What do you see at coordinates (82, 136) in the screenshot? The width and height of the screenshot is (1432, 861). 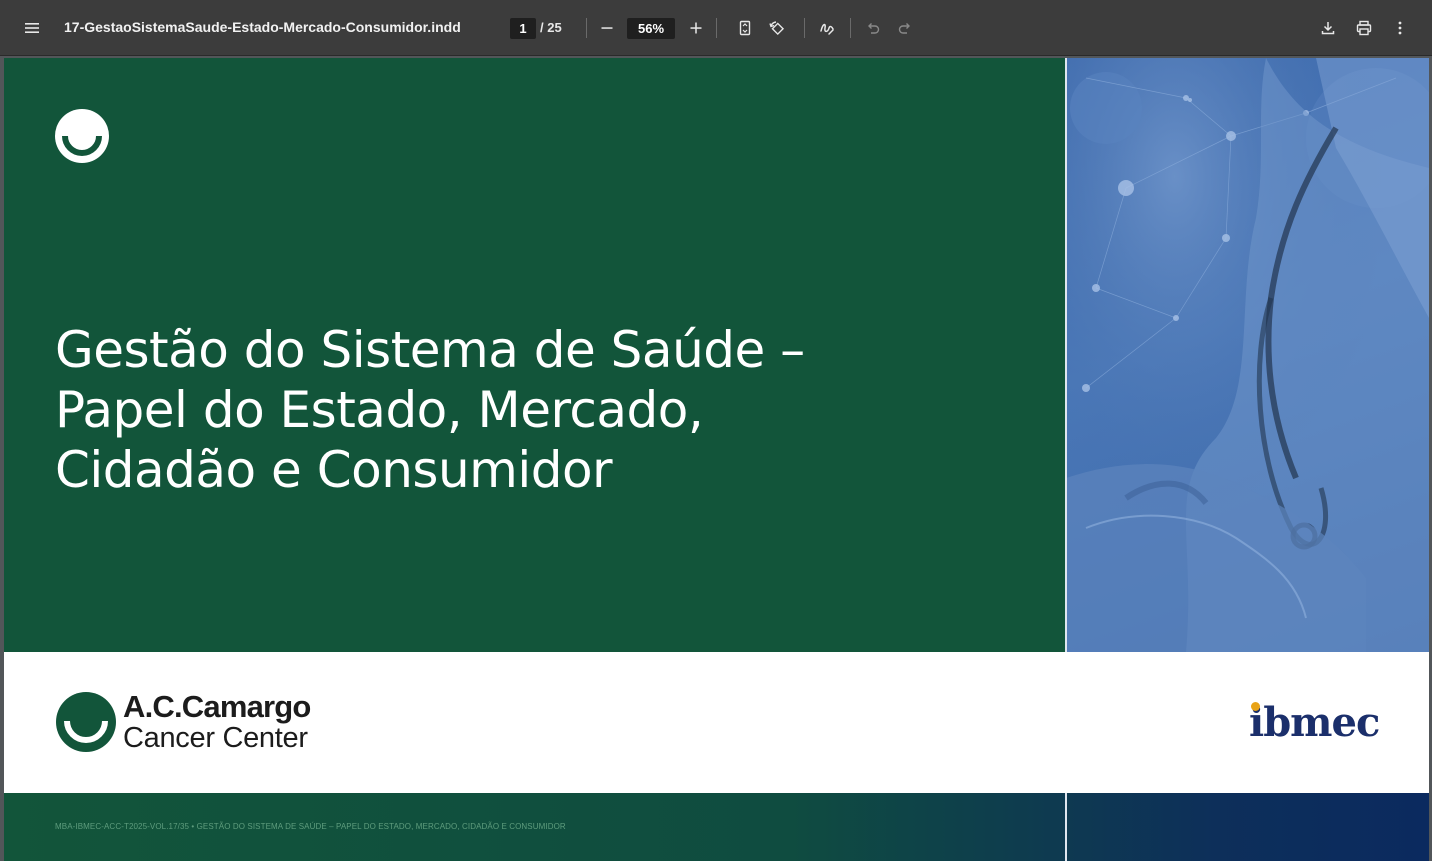 I see `acc-smile-logo-icon` at bounding box center [82, 136].